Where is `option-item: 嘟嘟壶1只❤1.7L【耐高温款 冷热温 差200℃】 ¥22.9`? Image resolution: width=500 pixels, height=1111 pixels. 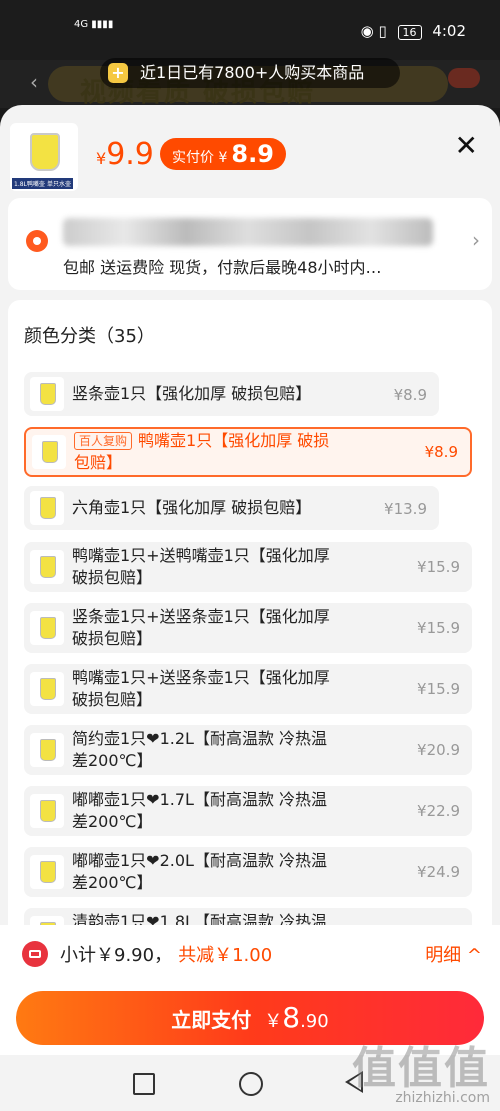
option-item: 嘟嘟壶1只❤1.7L【耐高温款 冷热温 差200℃】 ¥22.9 is located at coordinates (248, 811).